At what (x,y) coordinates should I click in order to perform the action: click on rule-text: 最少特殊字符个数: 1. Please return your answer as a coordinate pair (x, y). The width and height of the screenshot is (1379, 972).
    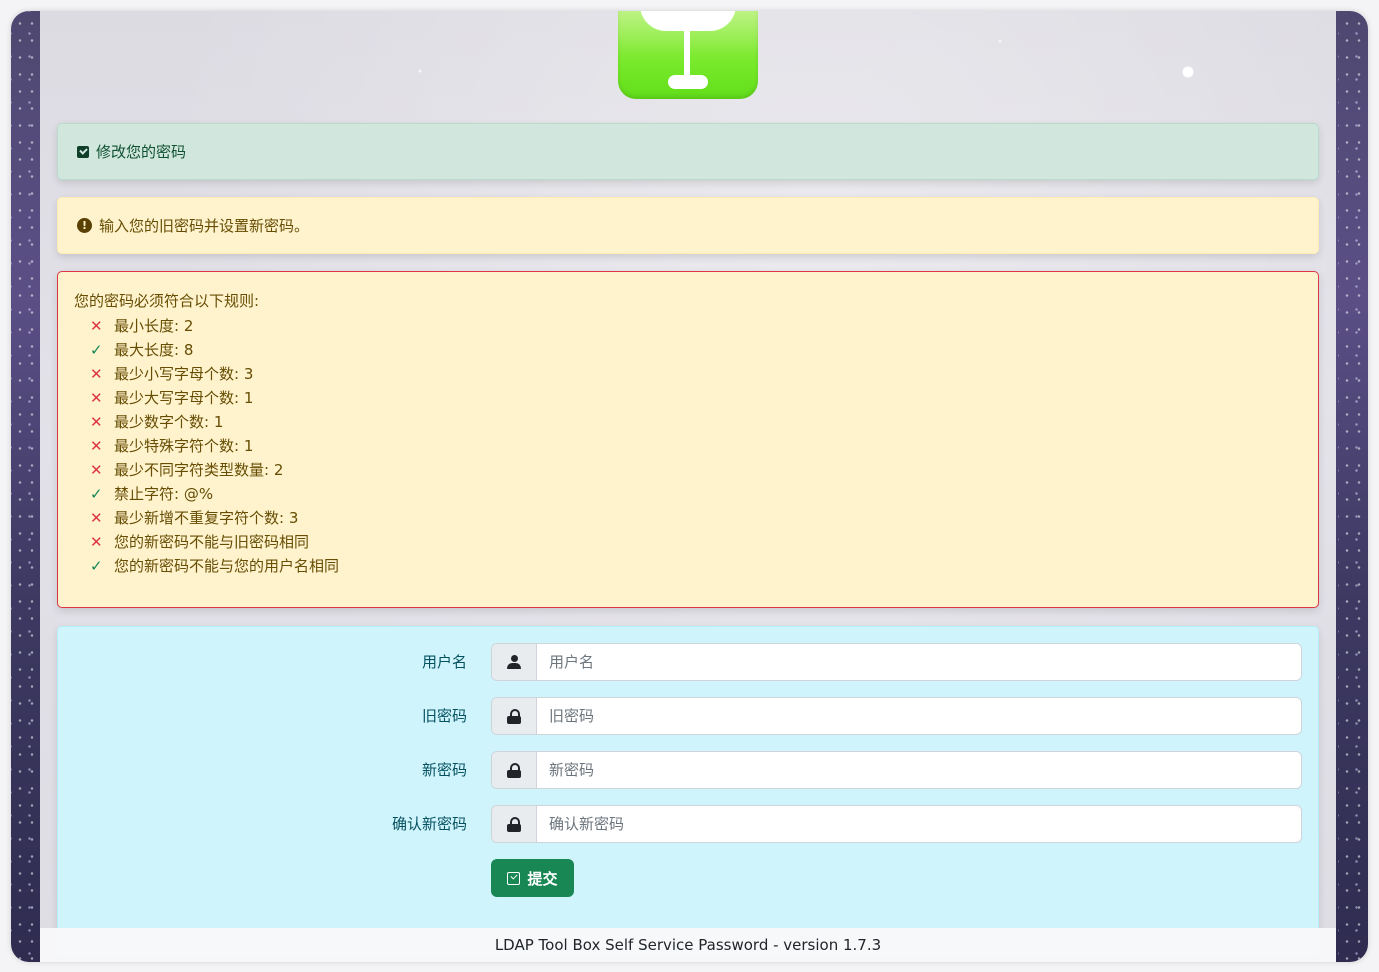
    Looking at the image, I should click on (184, 446).